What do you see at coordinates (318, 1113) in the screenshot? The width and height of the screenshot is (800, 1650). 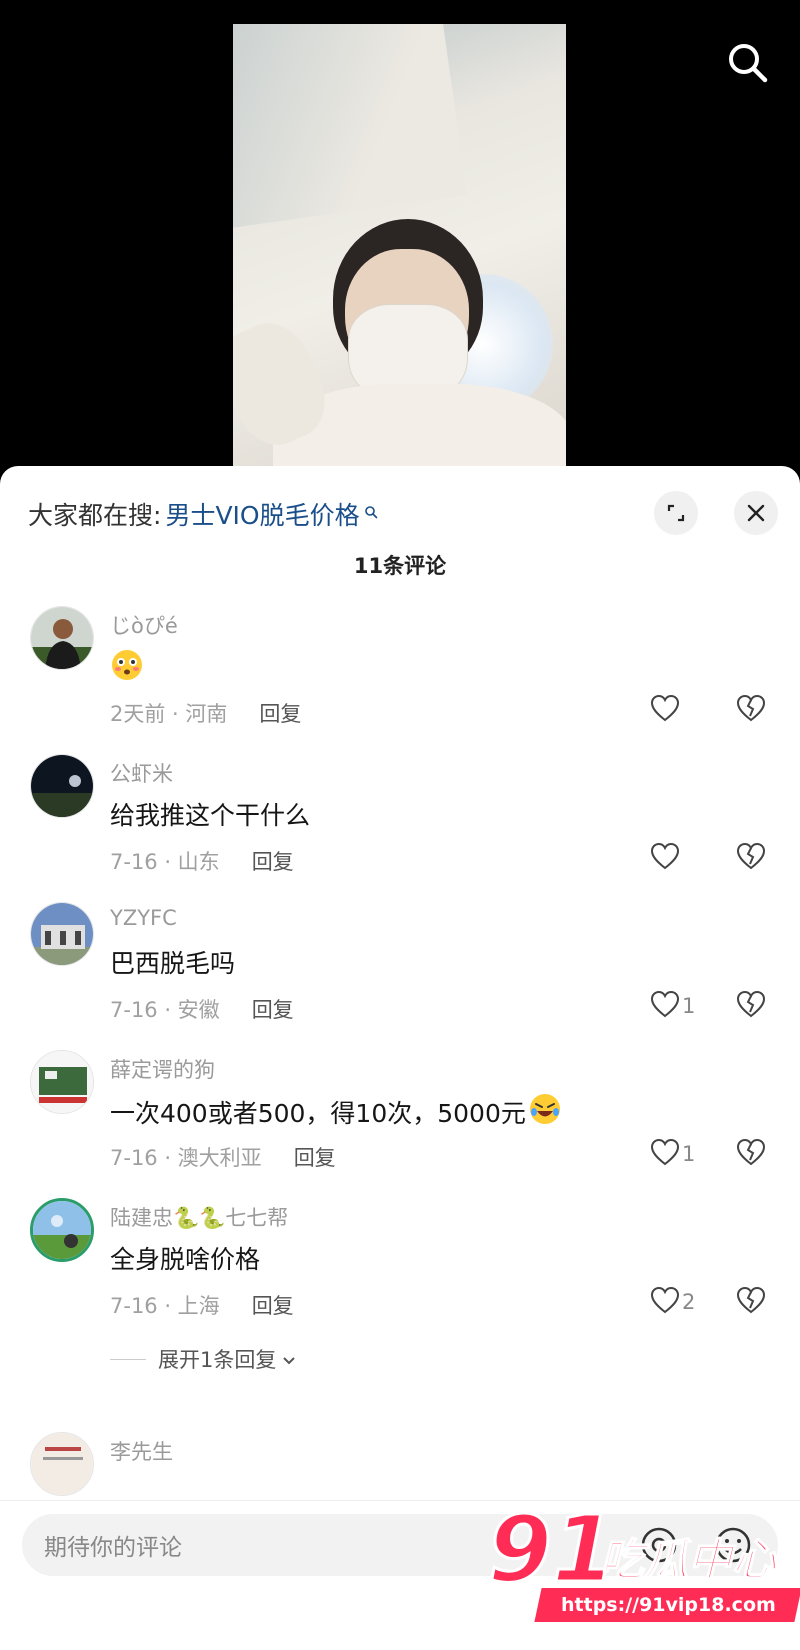 I see `comment-text-body: 一次400或者500，得10次，5000元` at bounding box center [318, 1113].